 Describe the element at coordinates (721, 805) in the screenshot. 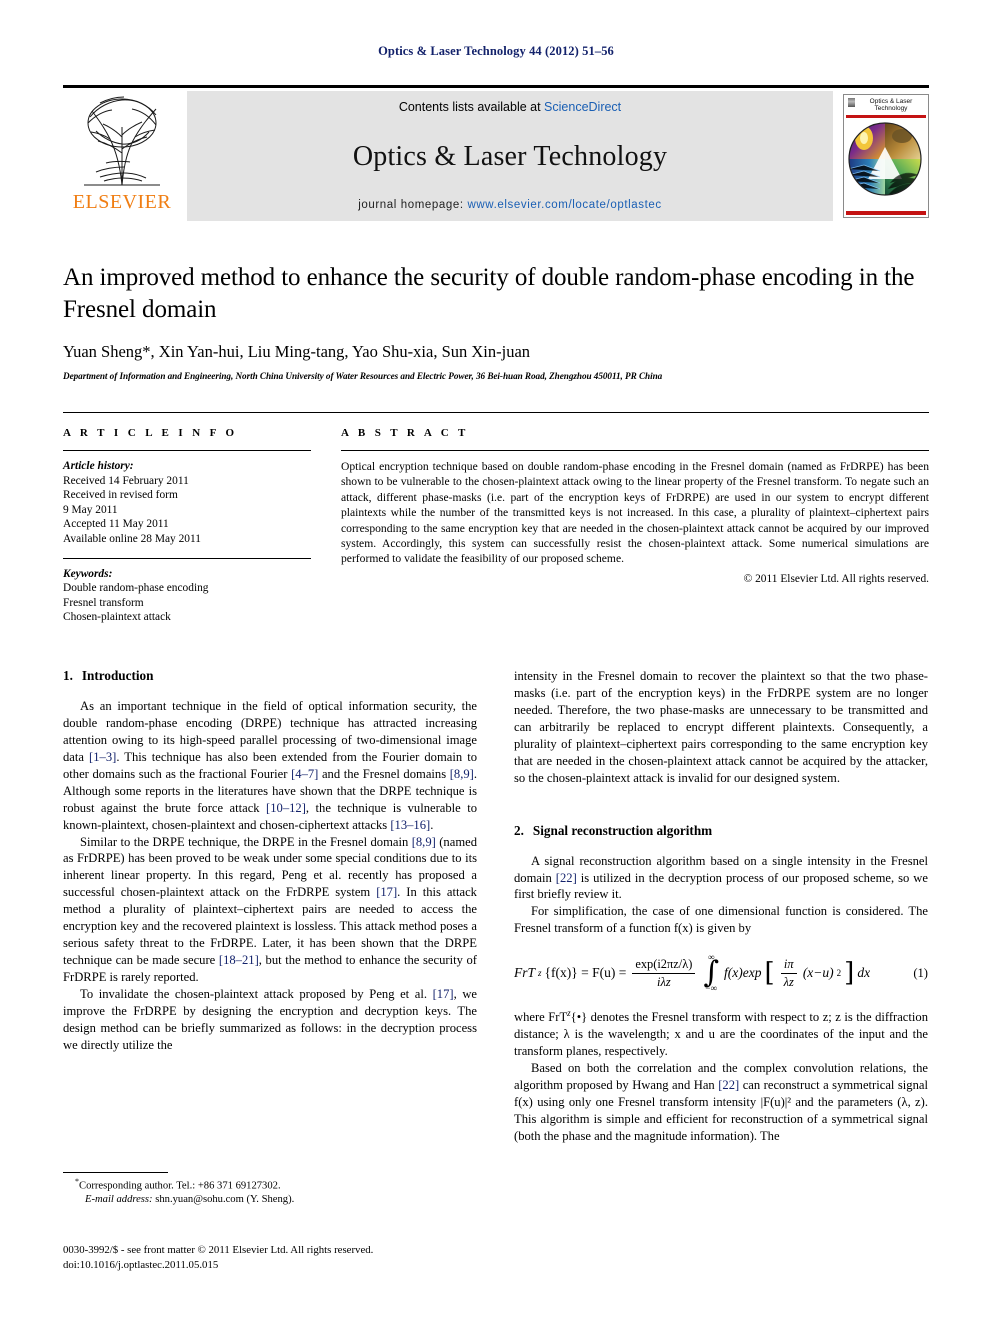

I see `column-spacer` at that location.